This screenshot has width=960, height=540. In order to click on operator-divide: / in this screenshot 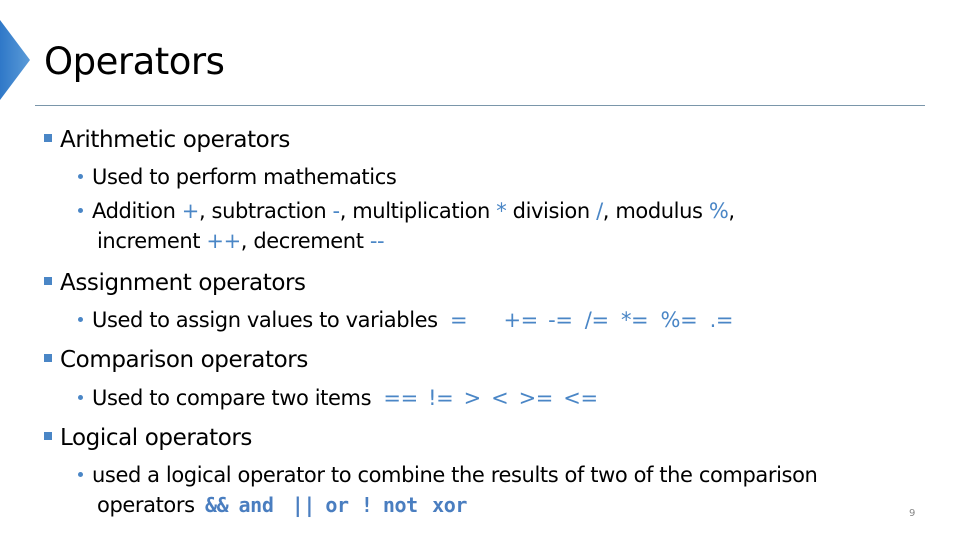, I will do `click(599, 211)`.